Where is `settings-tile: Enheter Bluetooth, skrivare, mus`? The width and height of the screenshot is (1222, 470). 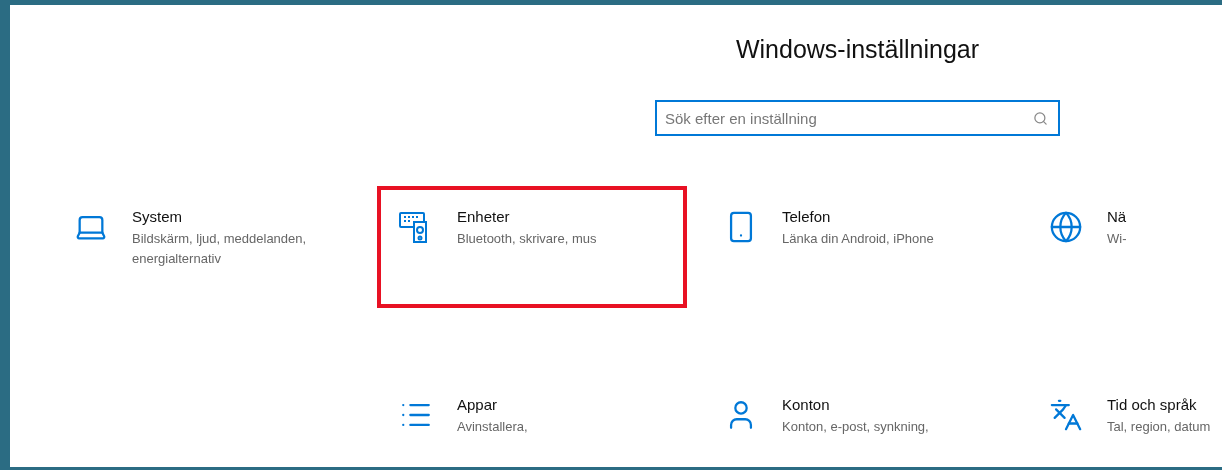
settings-tile: Enheter Bluetooth, skrivare, mus is located at coordinates (532, 247).